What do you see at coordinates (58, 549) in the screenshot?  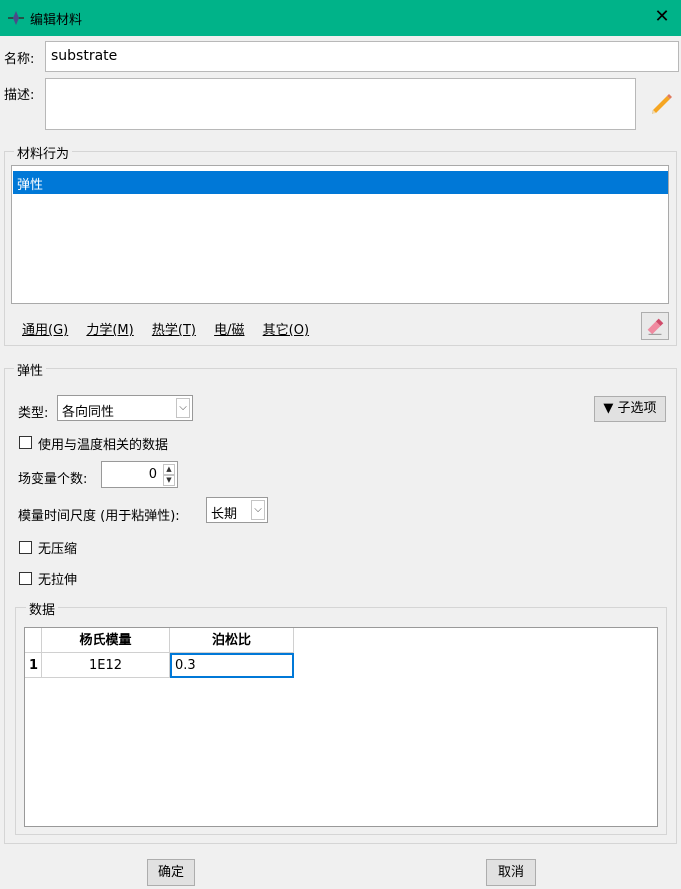 I see `no-compression-label: 无压缩` at bounding box center [58, 549].